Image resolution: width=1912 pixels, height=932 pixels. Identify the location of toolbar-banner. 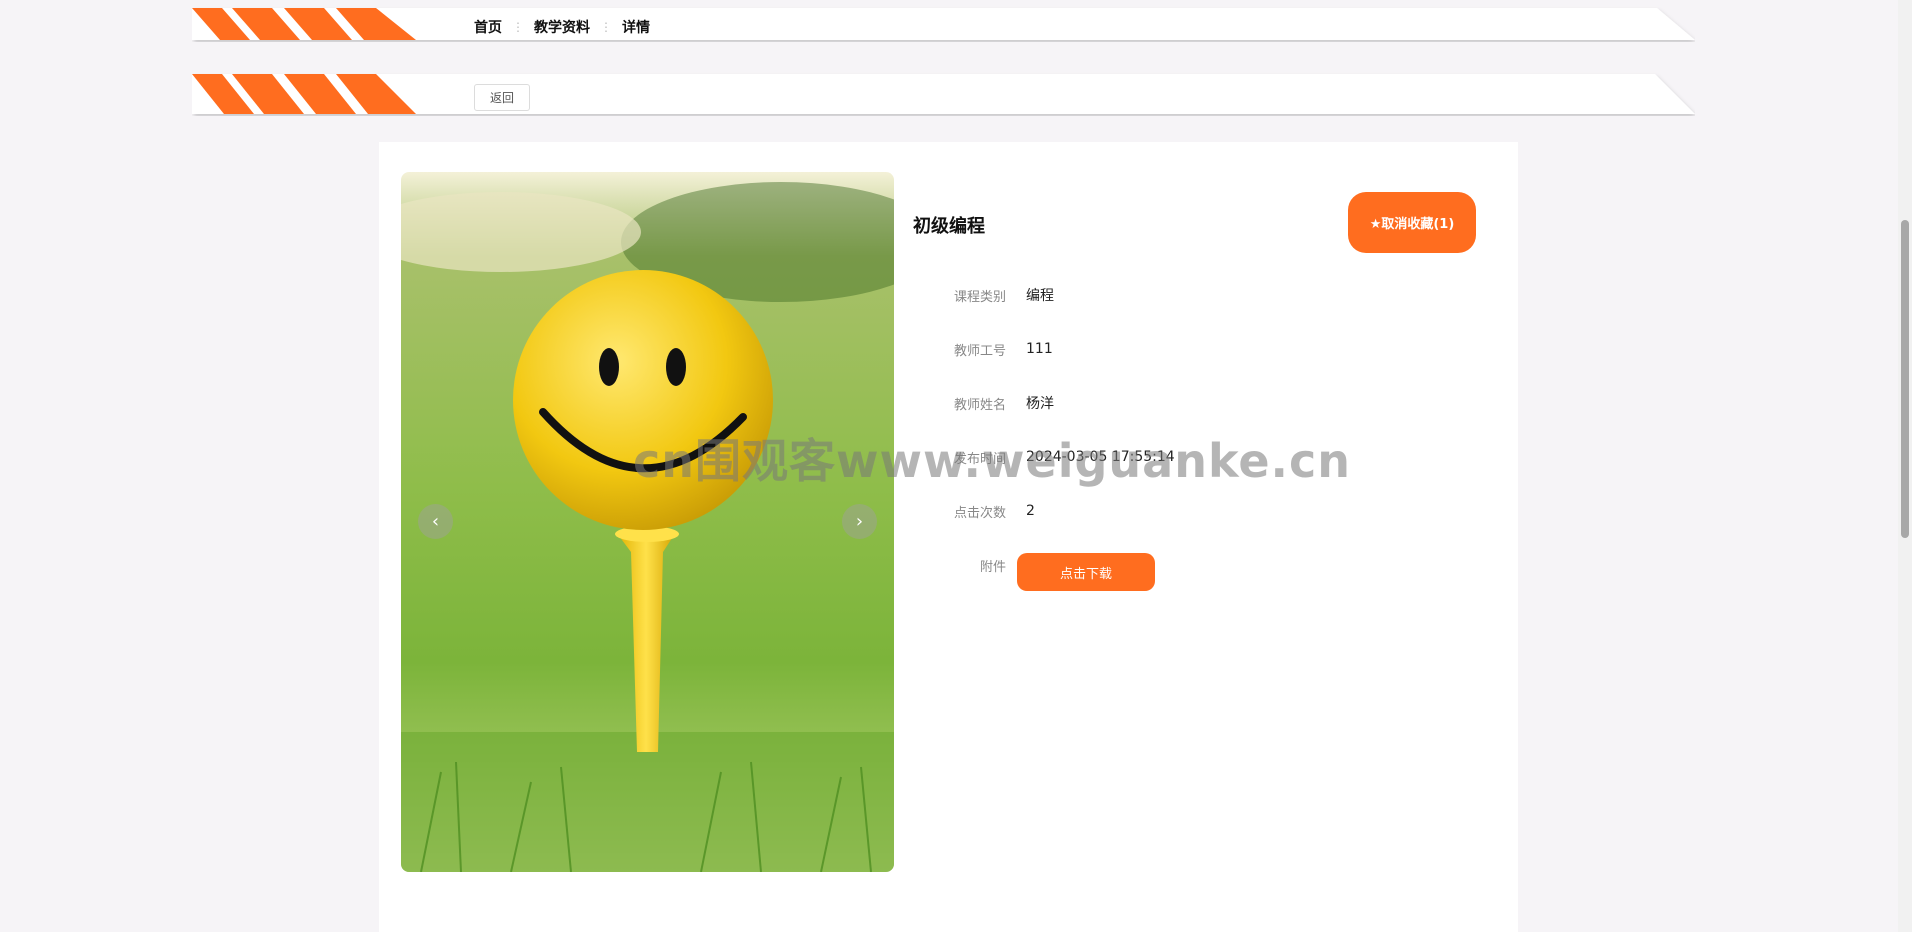
(943, 94).